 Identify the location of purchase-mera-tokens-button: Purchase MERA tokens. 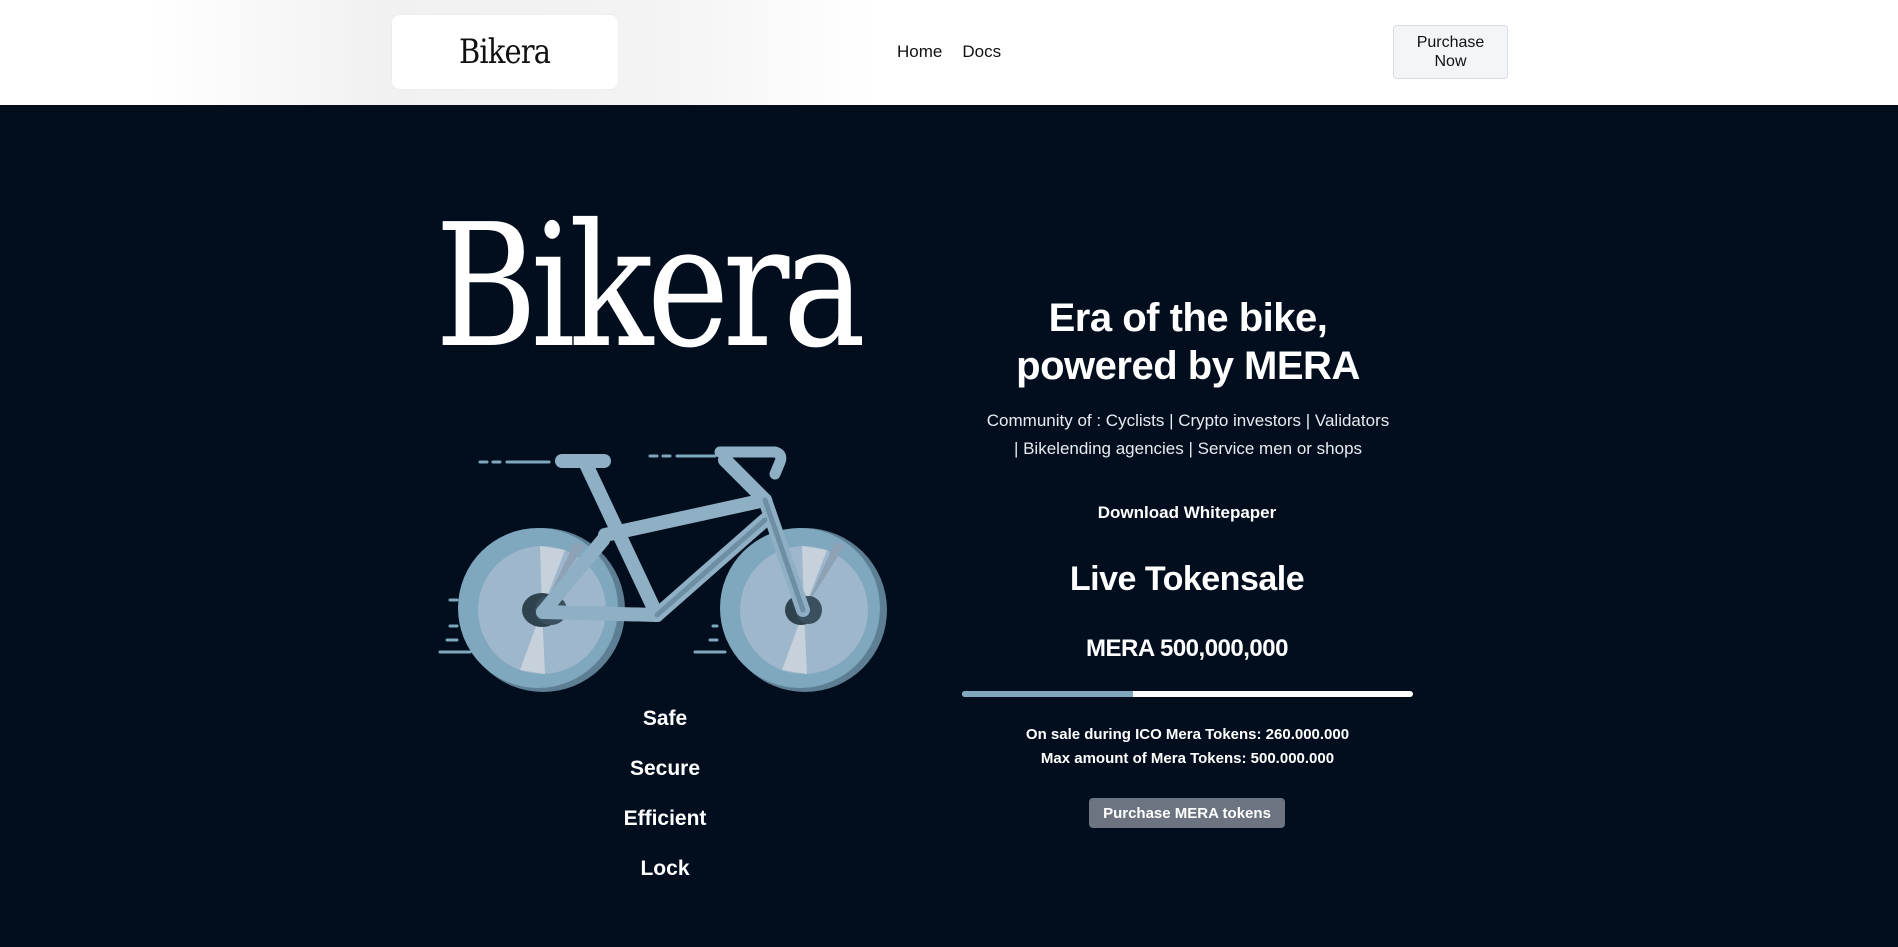
(1187, 813).